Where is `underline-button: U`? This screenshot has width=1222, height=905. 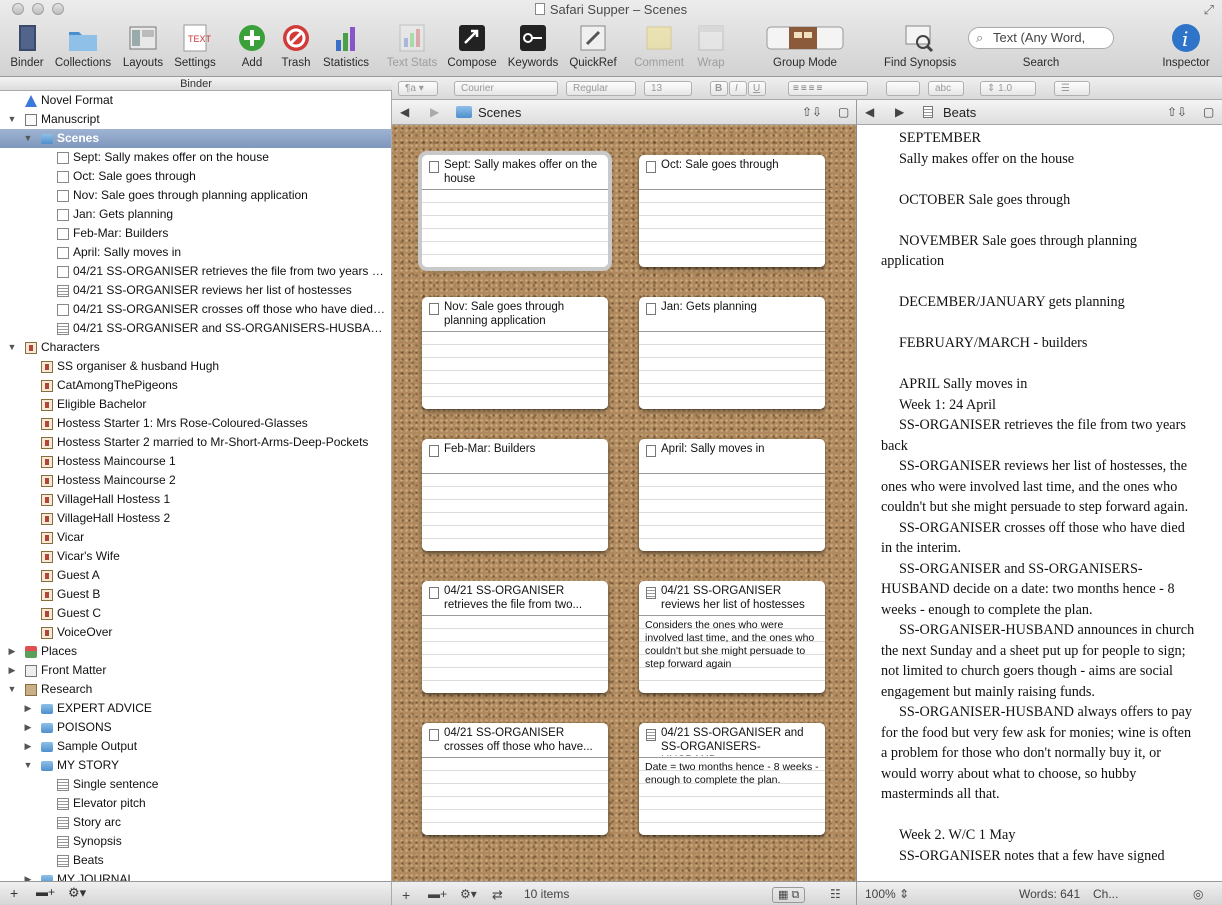 underline-button: U is located at coordinates (757, 88).